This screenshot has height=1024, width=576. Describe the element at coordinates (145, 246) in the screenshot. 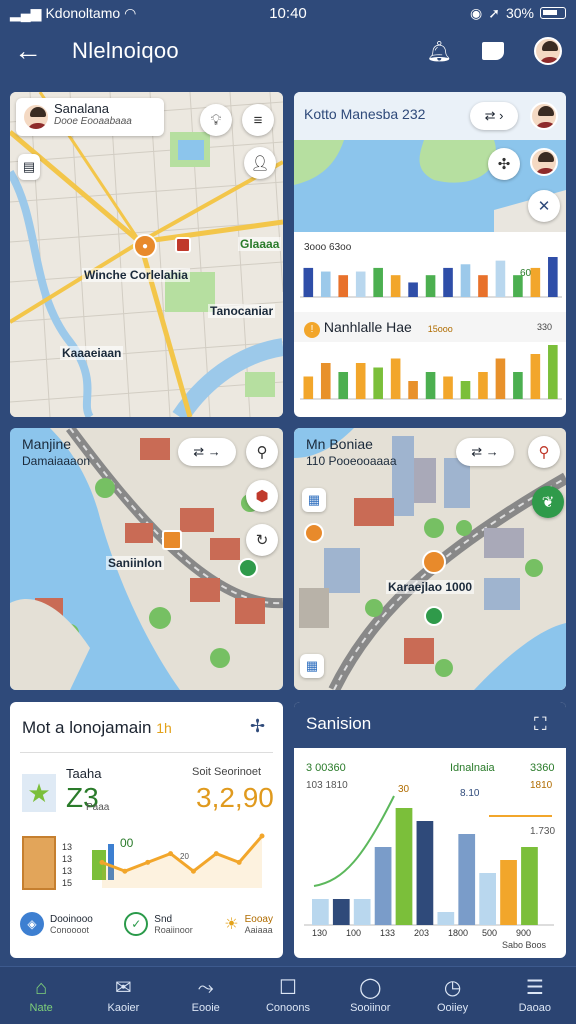

I see `place-pin: ●` at that location.